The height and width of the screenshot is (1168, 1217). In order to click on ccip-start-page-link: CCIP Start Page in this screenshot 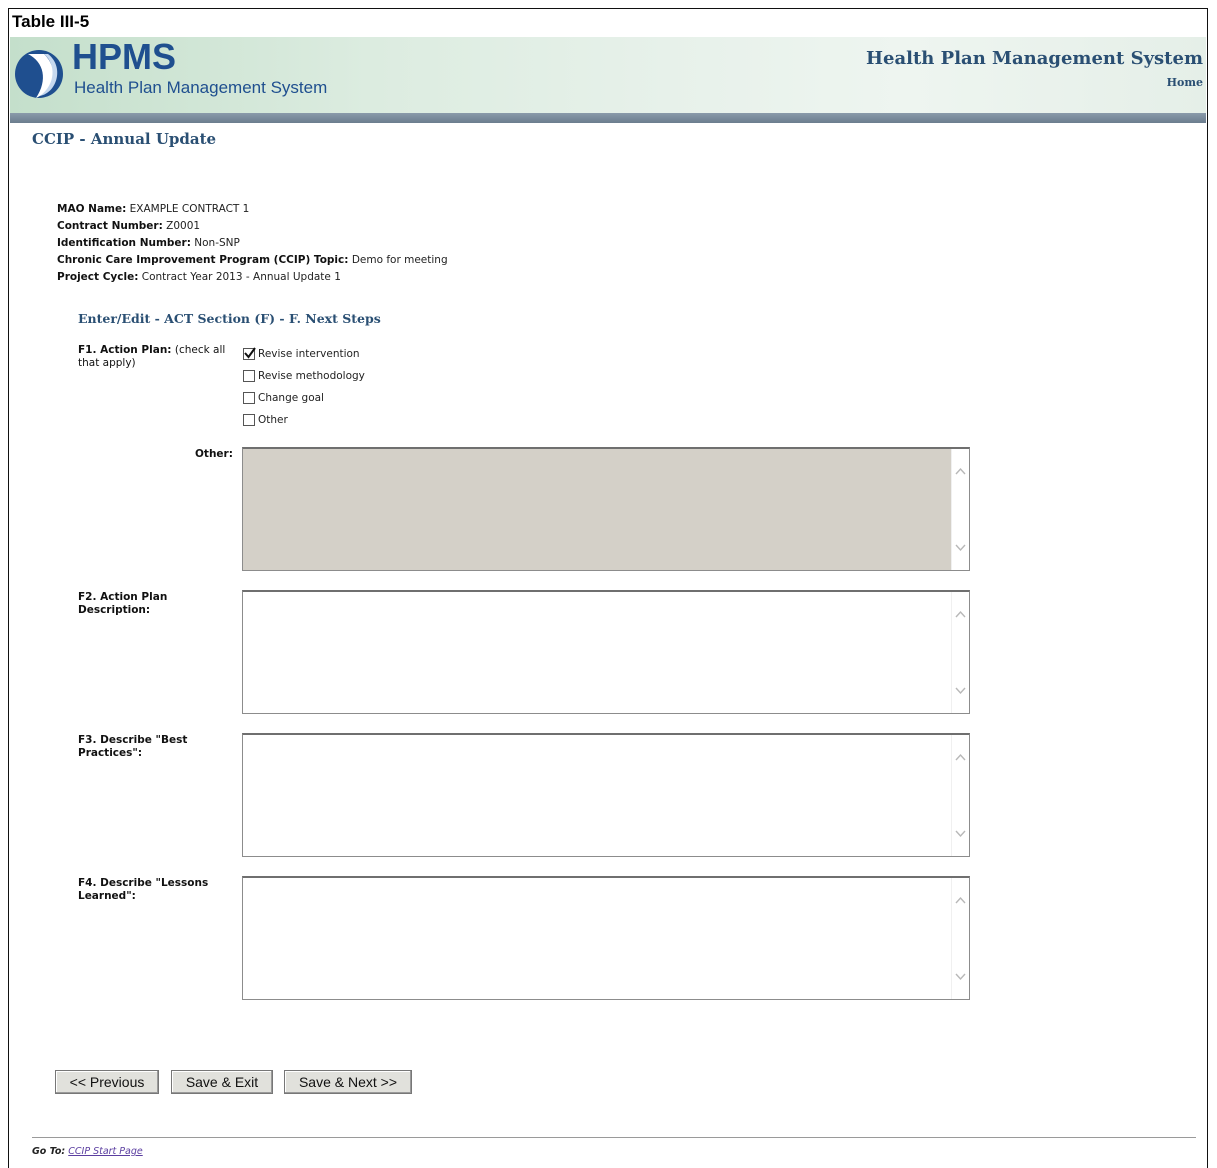, I will do `click(105, 1151)`.